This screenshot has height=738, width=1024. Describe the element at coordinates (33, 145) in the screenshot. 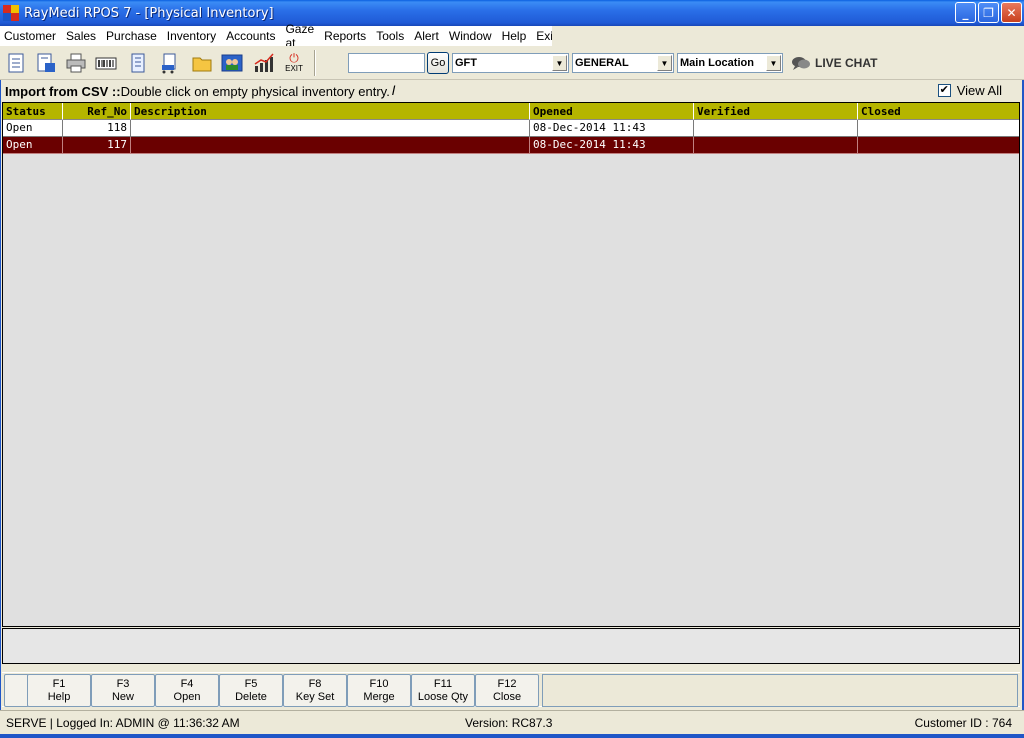

I see `cell-status: Open` at that location.